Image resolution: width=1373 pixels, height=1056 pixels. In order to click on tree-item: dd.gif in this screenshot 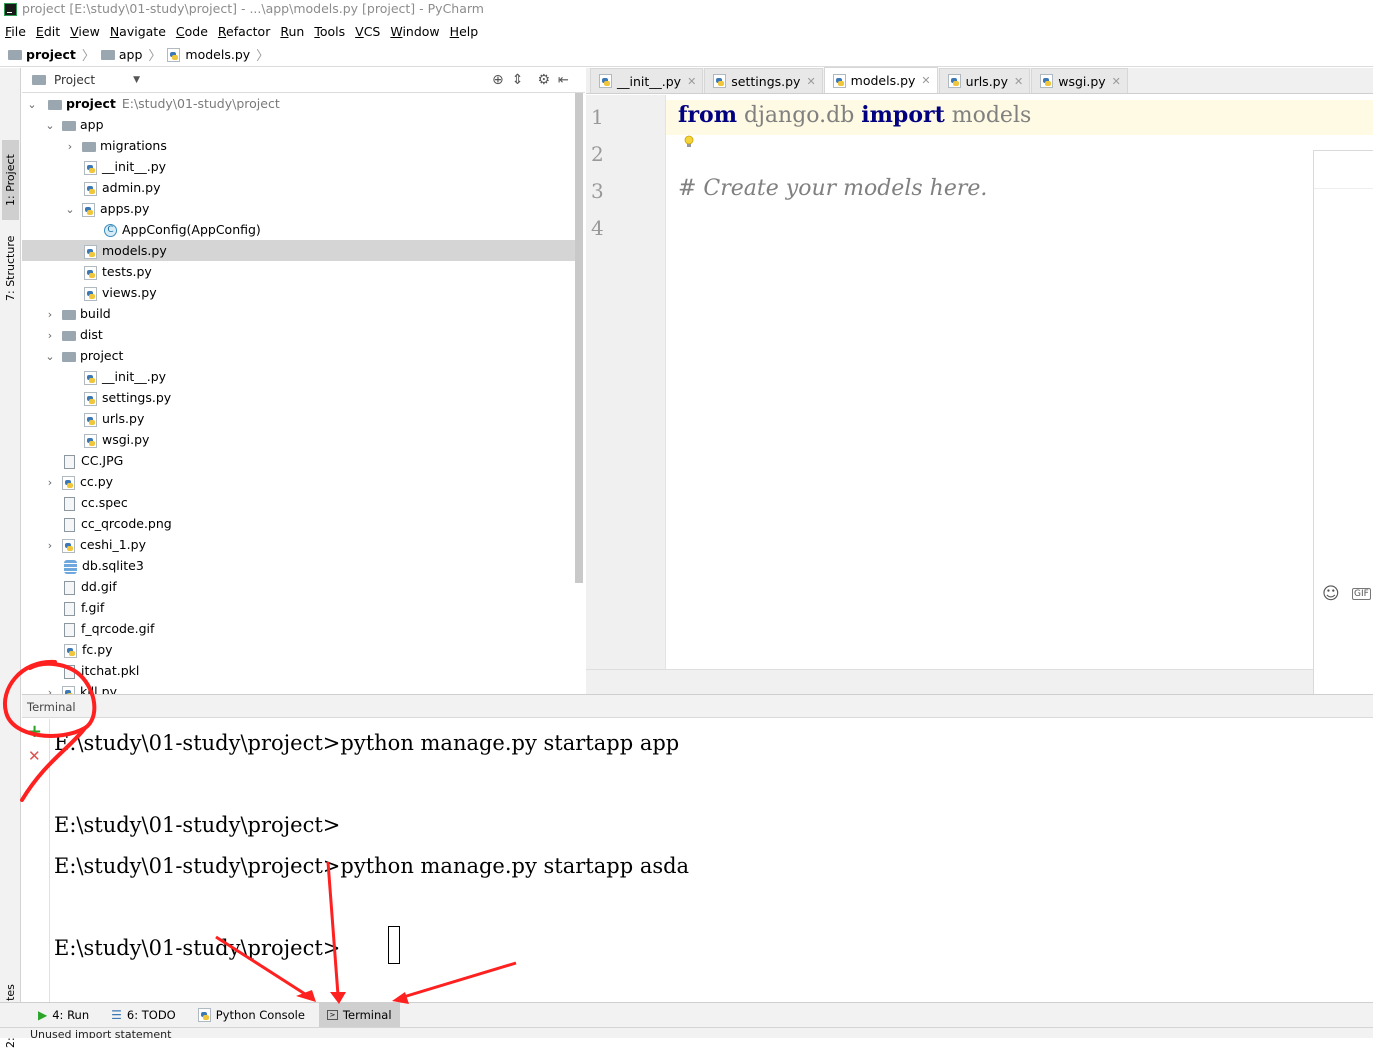, I will do `click(298, 586)`.